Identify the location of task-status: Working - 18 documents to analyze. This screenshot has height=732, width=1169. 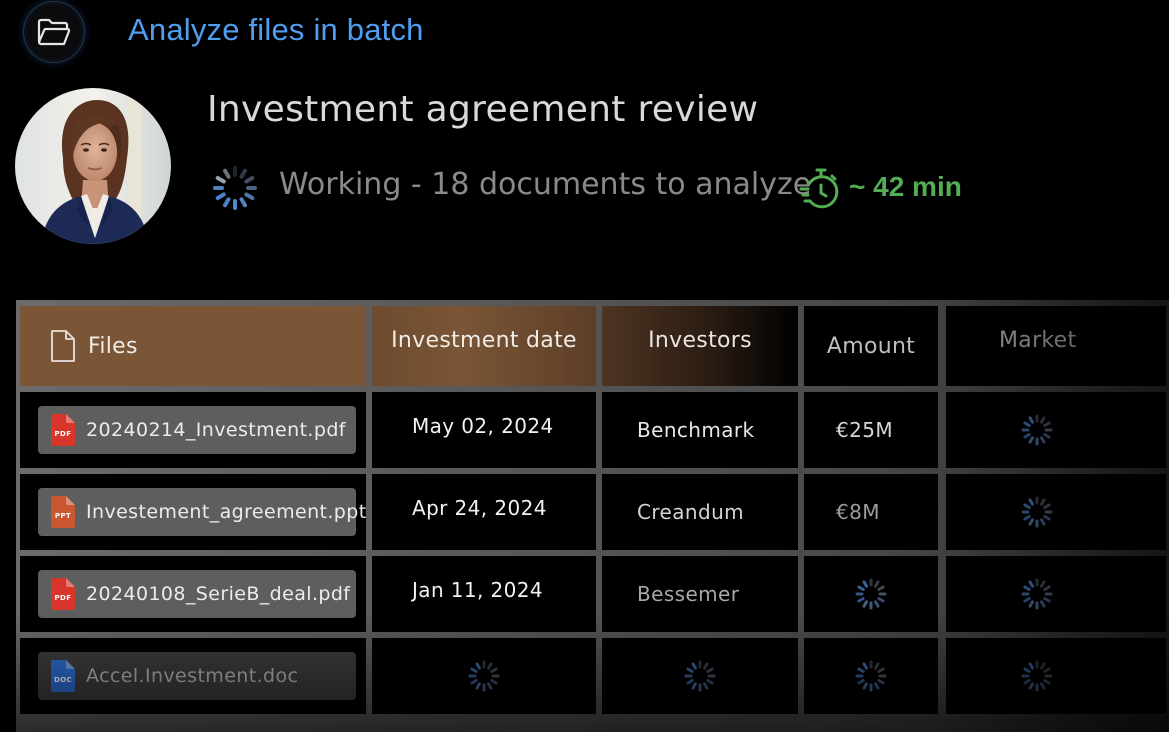
(545, 184).